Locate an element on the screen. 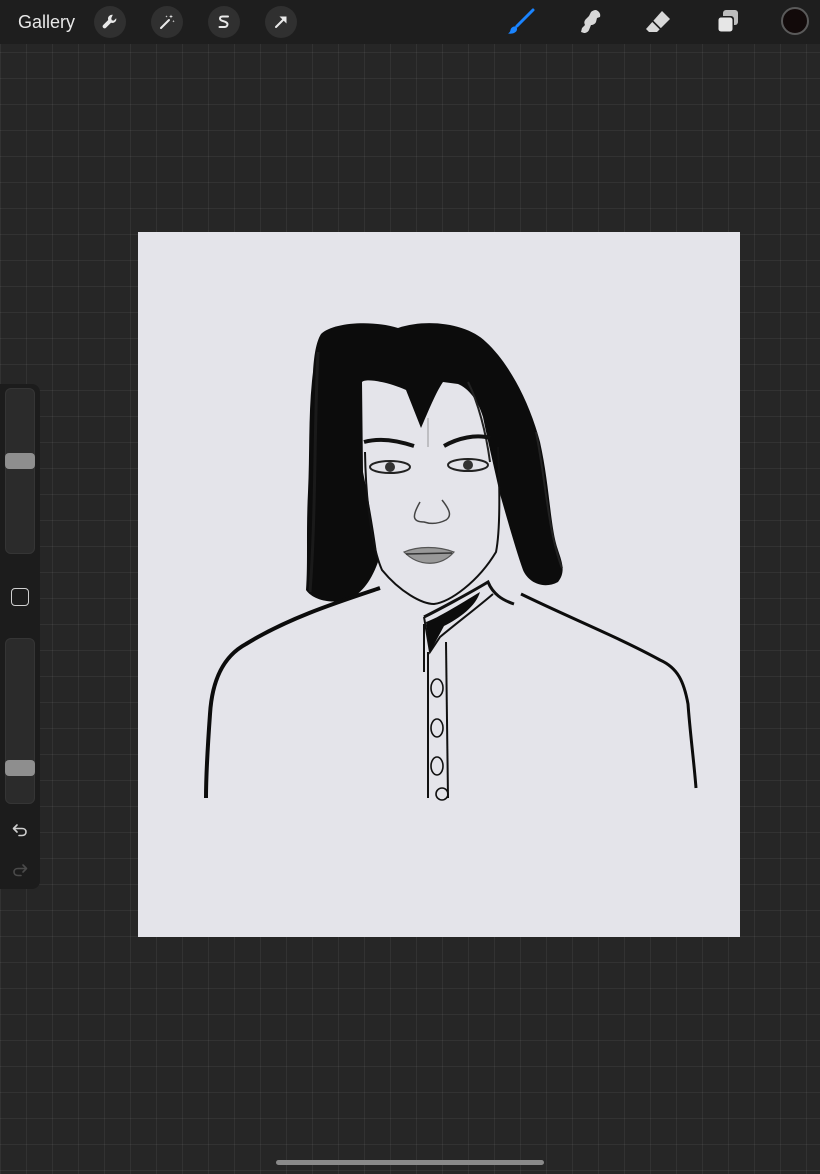 The height and width of the screenshot is (1174, 820). layers-button is located at coordinates (727, 22).